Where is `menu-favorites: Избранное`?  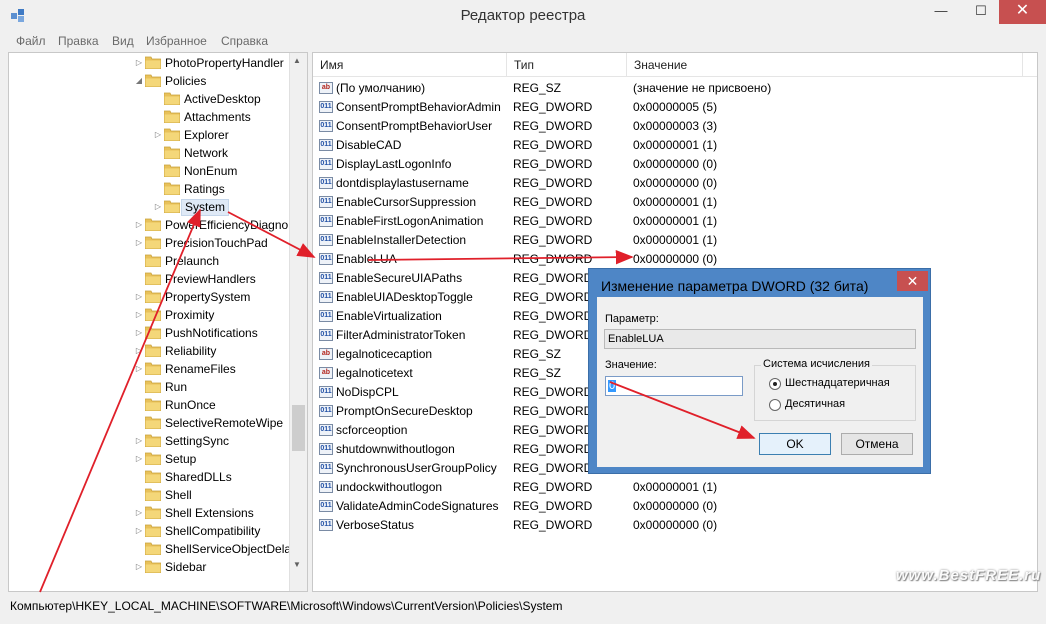 menu-favorites: Избранное is located at coordinates (176, 41).